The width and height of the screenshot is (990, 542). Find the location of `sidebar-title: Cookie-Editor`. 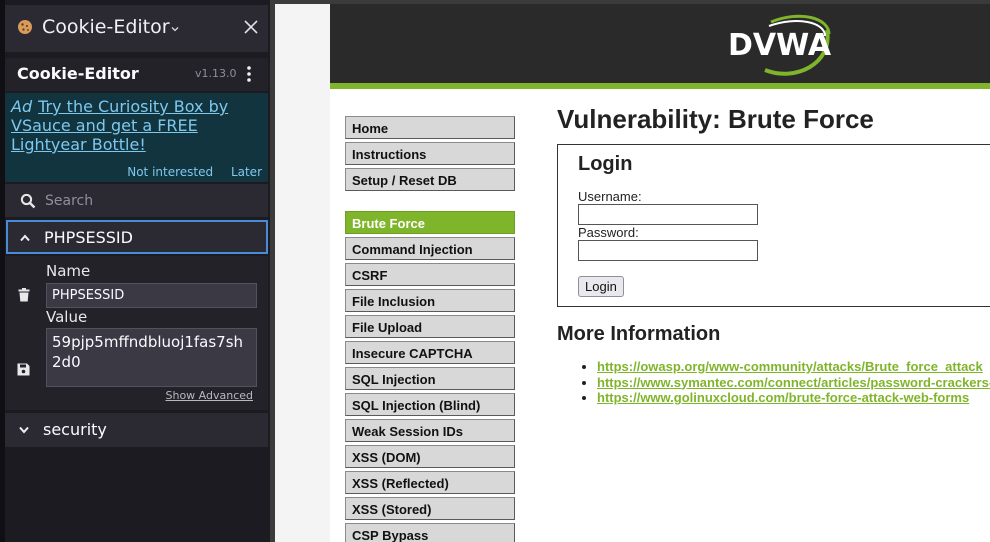

sidebar-title: Cookie-Editor is located at coordinates (106, 27).